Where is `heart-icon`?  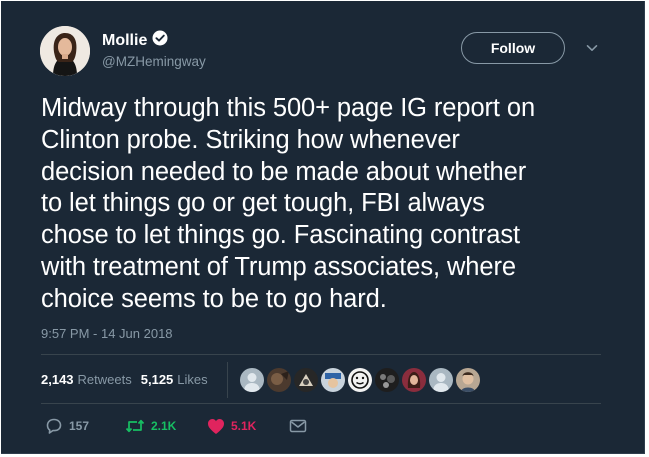
heart-icon is located at coordinates (216, 426).